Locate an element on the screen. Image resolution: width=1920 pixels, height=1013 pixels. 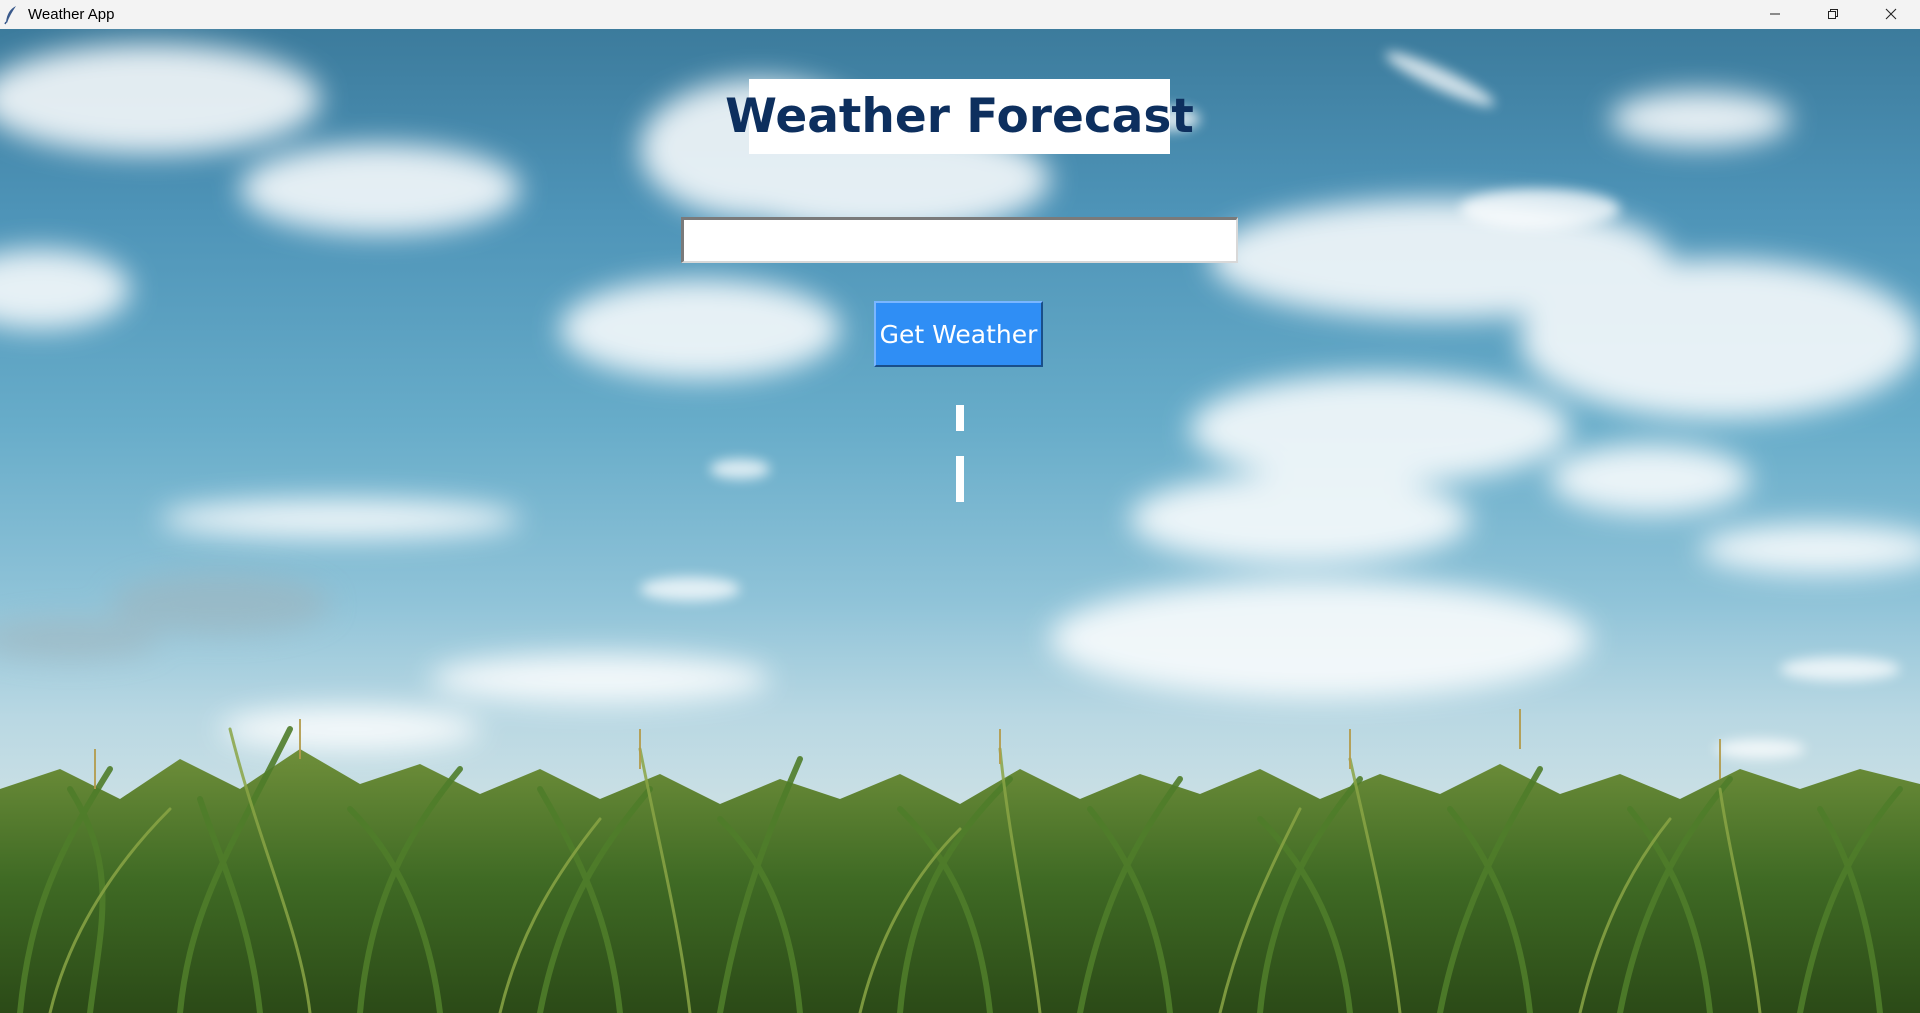
get-weather-button: Get Weather is located at coordinates (958, 334).